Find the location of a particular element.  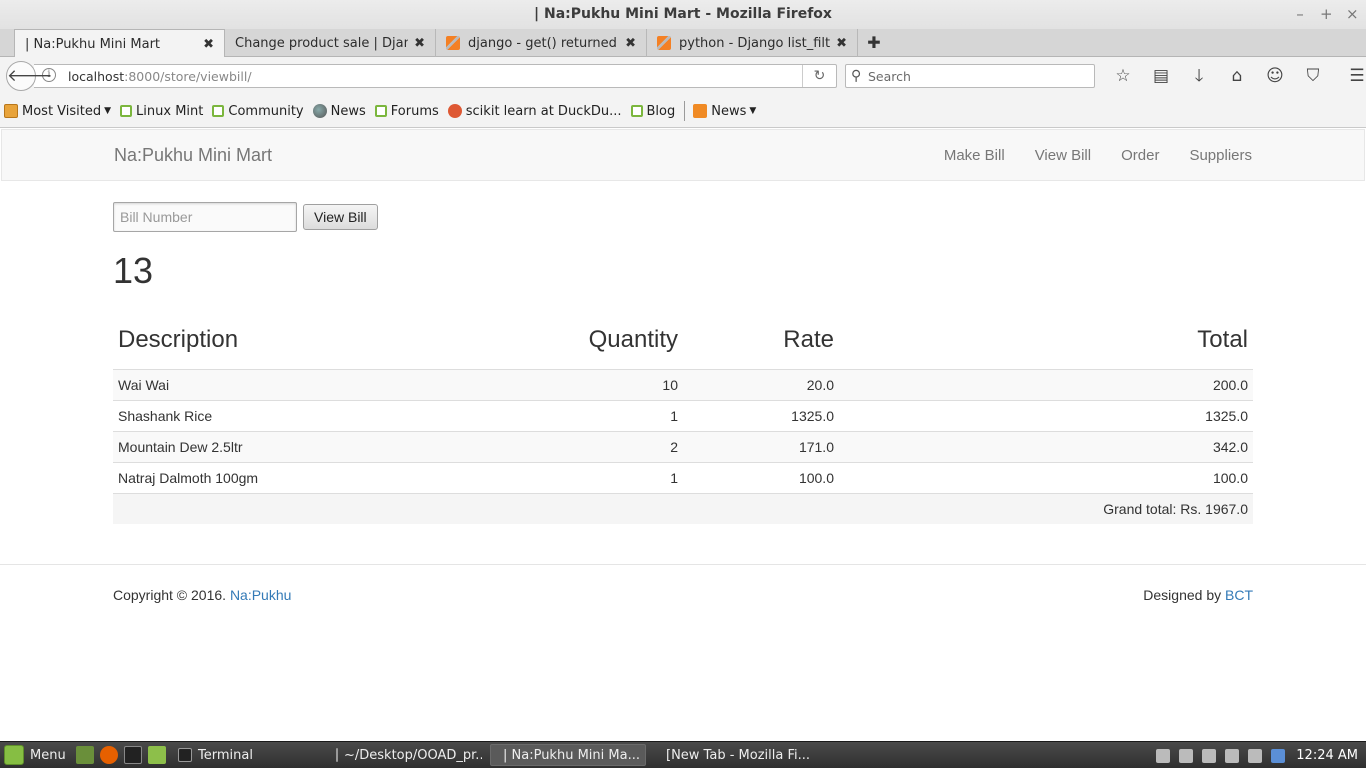

window-title: | Na:Pukhu Mini Mart - Mozilla Firefox is located at coordinates (683, 14).